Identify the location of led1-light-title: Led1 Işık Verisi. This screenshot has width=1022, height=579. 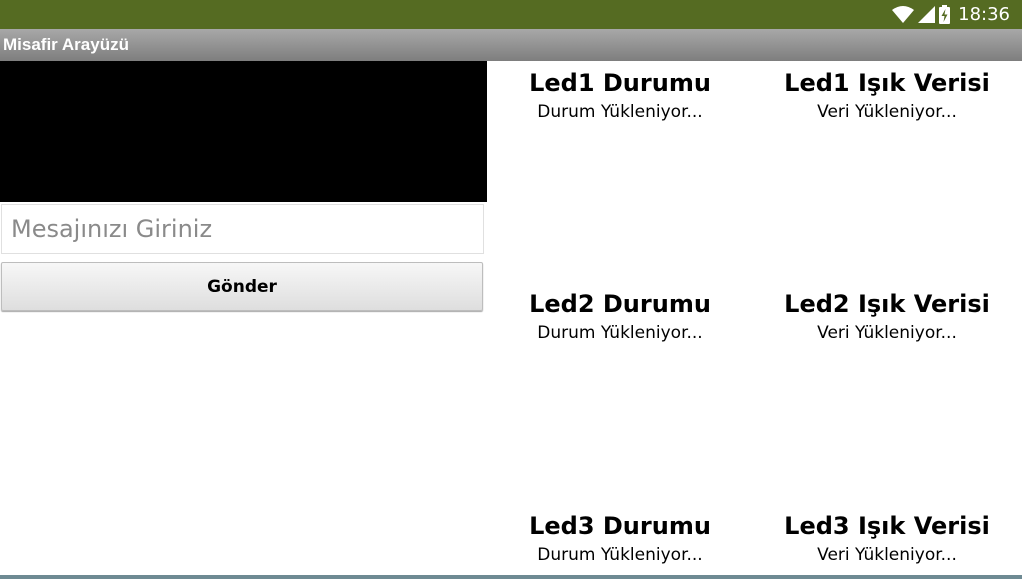
(887, 83).